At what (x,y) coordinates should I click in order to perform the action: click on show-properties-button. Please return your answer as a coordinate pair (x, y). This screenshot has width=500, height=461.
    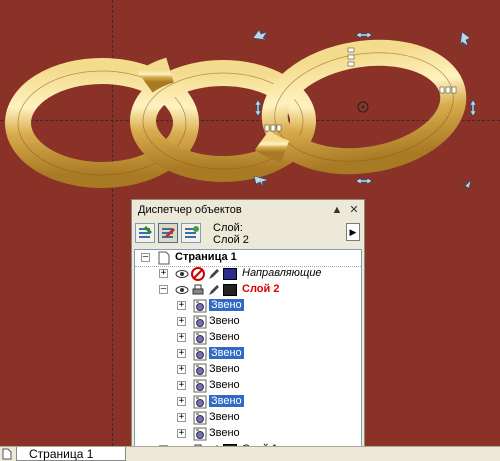
    Looking at the image, I should click on (145, 233).